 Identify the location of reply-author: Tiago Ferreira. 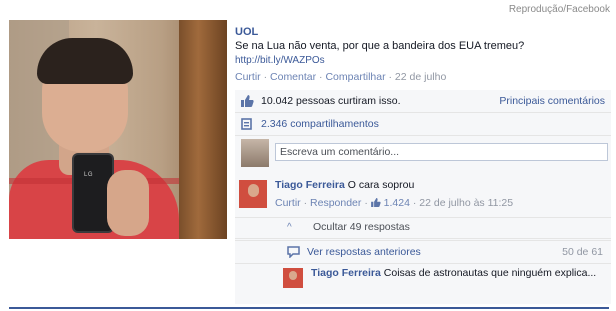
(346, 273).